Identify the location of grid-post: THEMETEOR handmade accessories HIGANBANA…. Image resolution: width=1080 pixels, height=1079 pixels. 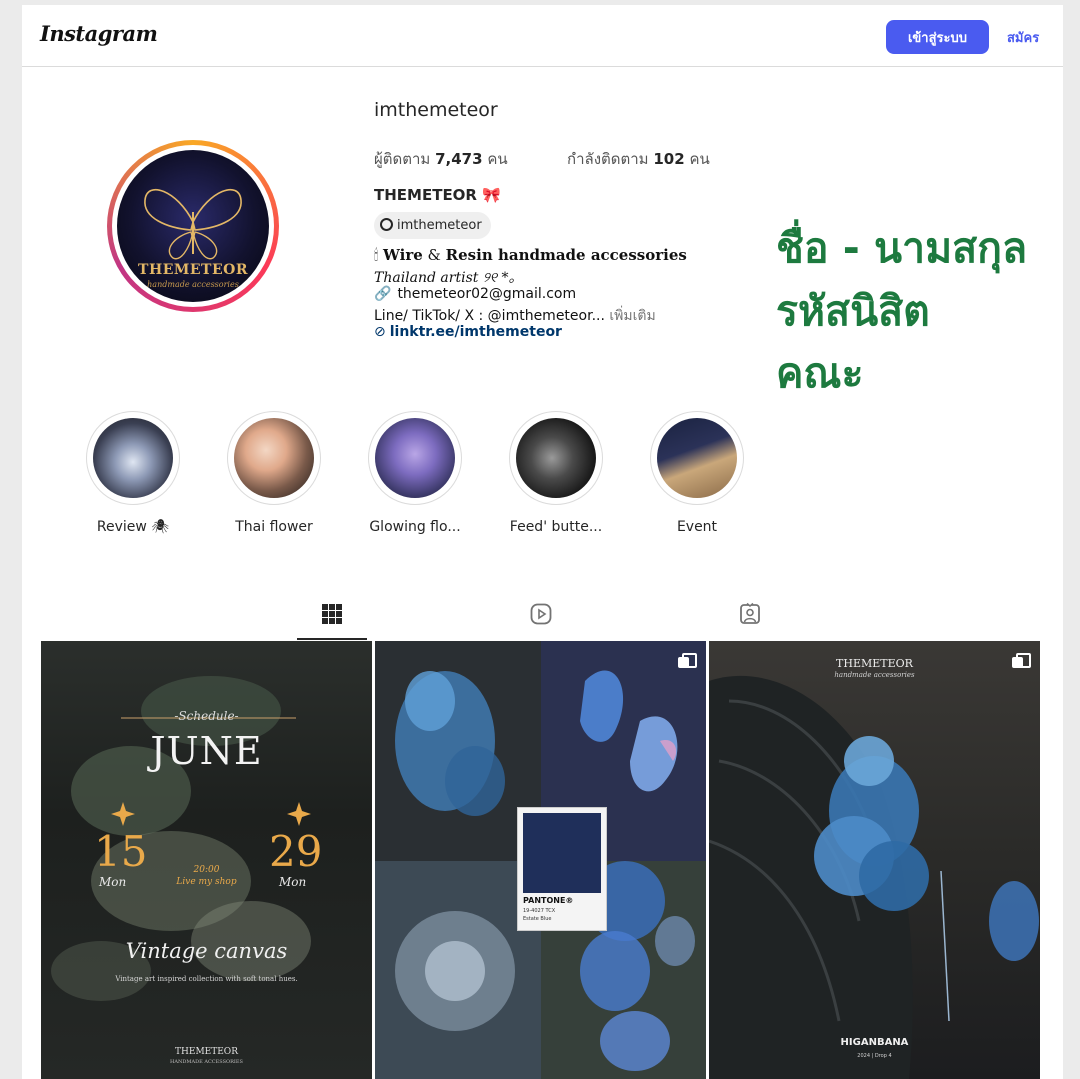
(874, 860).